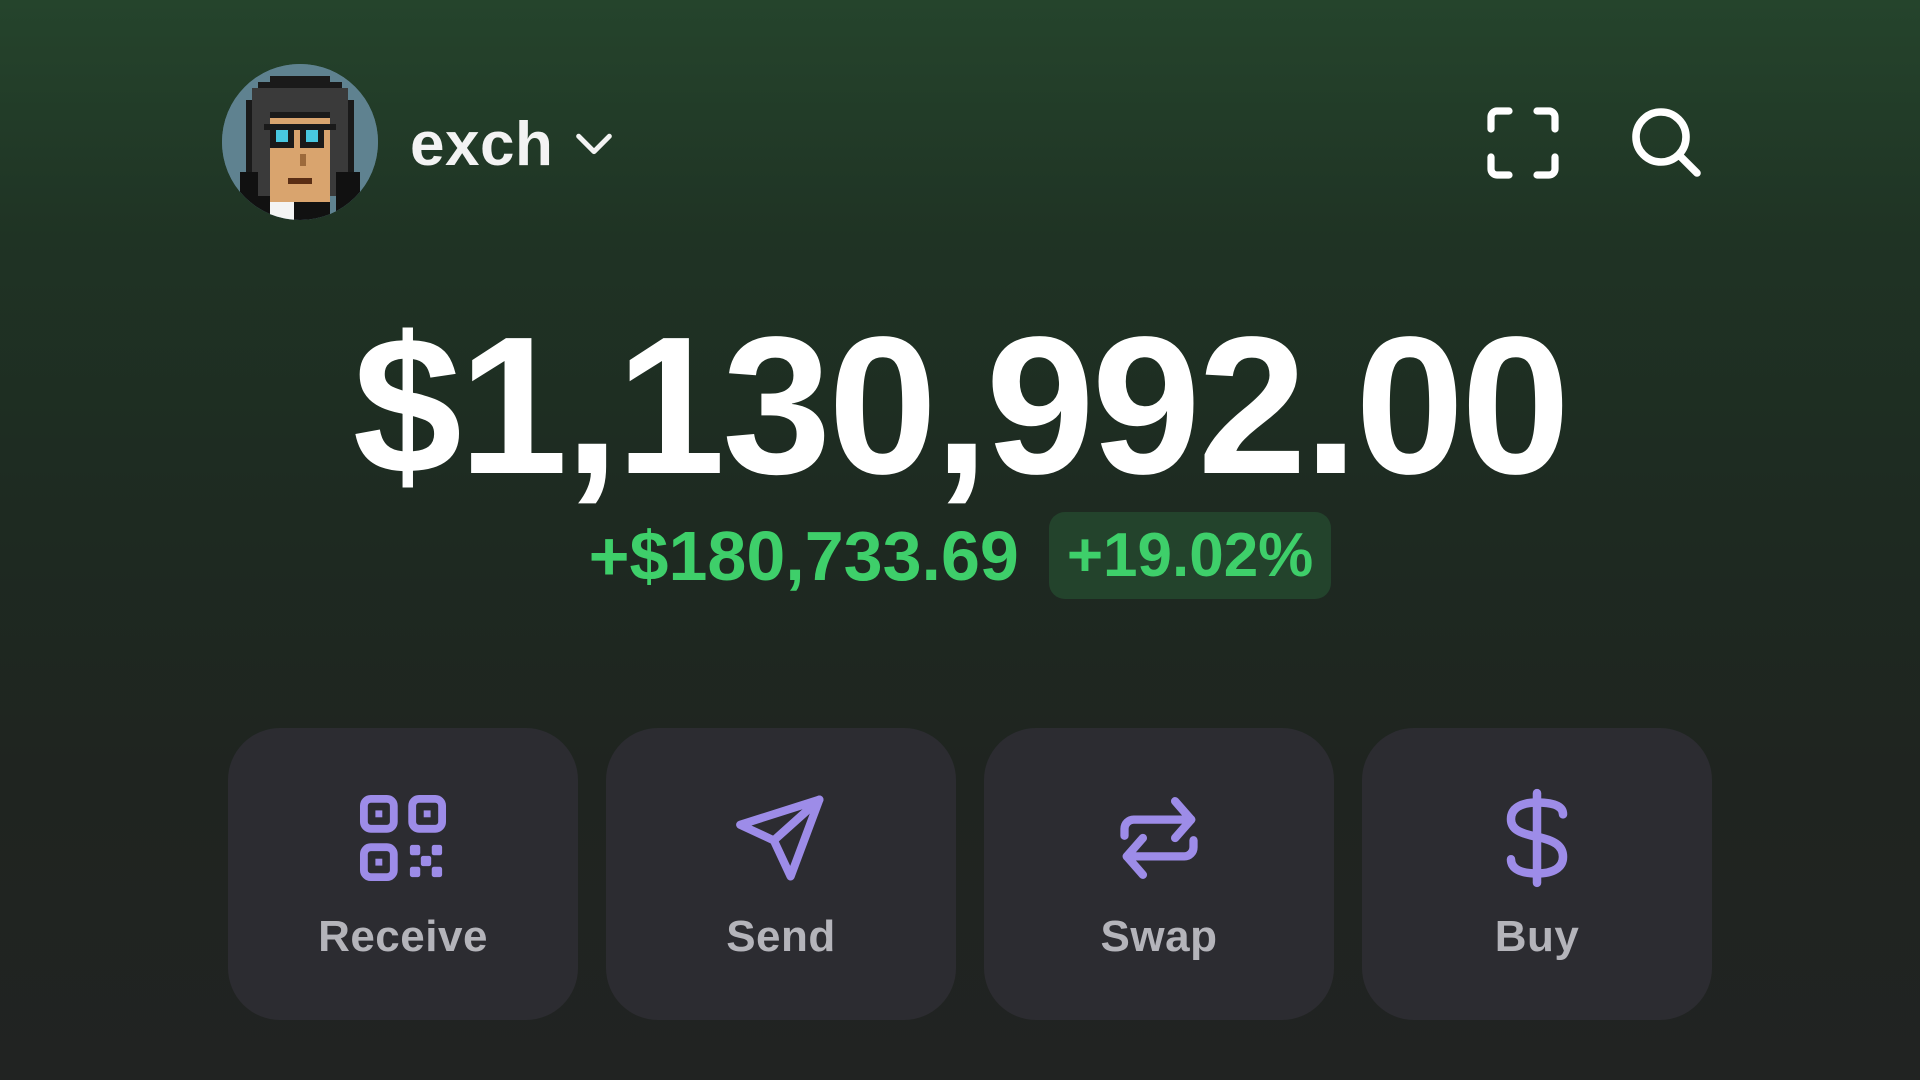 This screenshot has width=1920, height=1080. I want to click on change-percent-badge: +19.02%, so click(1190, 555).